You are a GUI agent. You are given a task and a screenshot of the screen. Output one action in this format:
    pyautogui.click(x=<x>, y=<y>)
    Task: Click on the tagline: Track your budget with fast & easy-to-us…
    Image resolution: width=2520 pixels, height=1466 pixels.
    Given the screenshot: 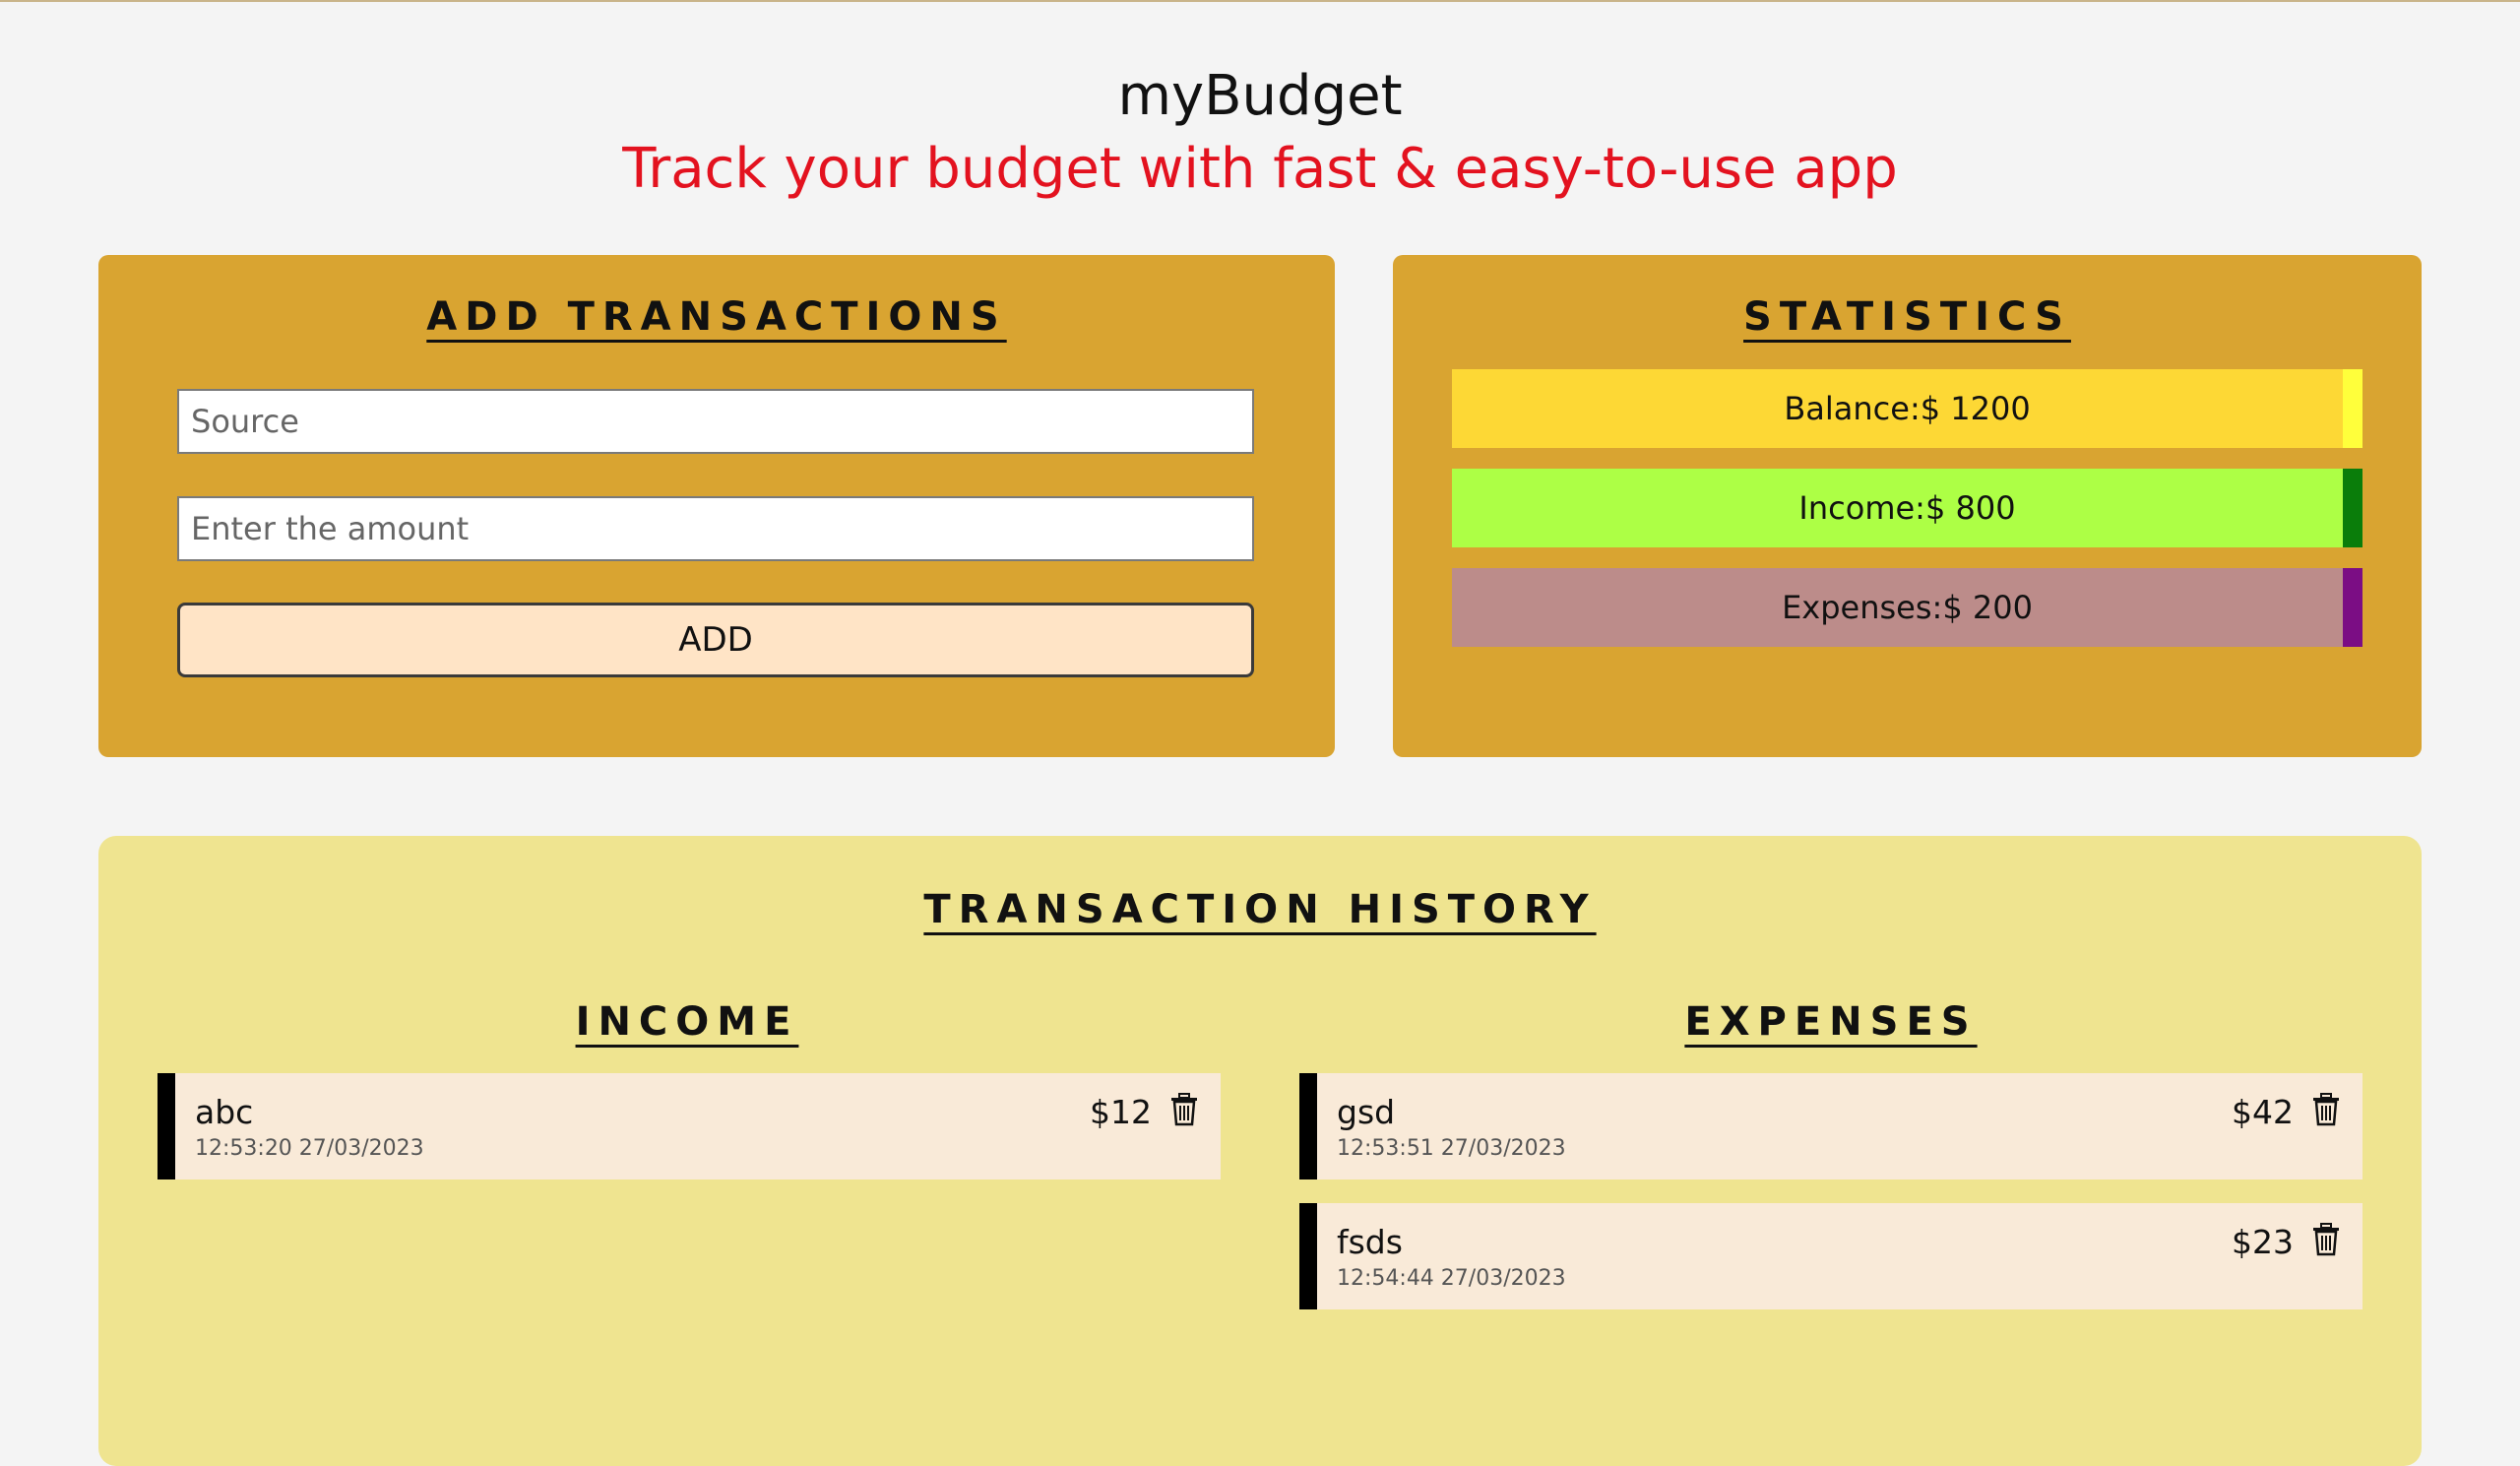 What is the action you would take?
    pyautogui.click(x=1260, y=169)
    